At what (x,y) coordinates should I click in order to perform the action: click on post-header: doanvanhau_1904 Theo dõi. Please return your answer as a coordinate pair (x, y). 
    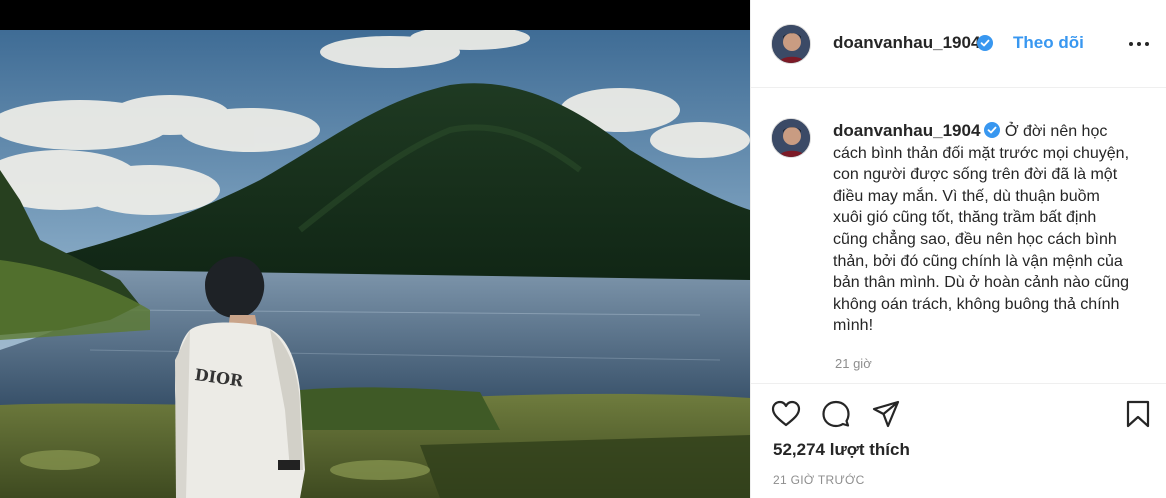
    Looking at the image, I should click on (958, 44).